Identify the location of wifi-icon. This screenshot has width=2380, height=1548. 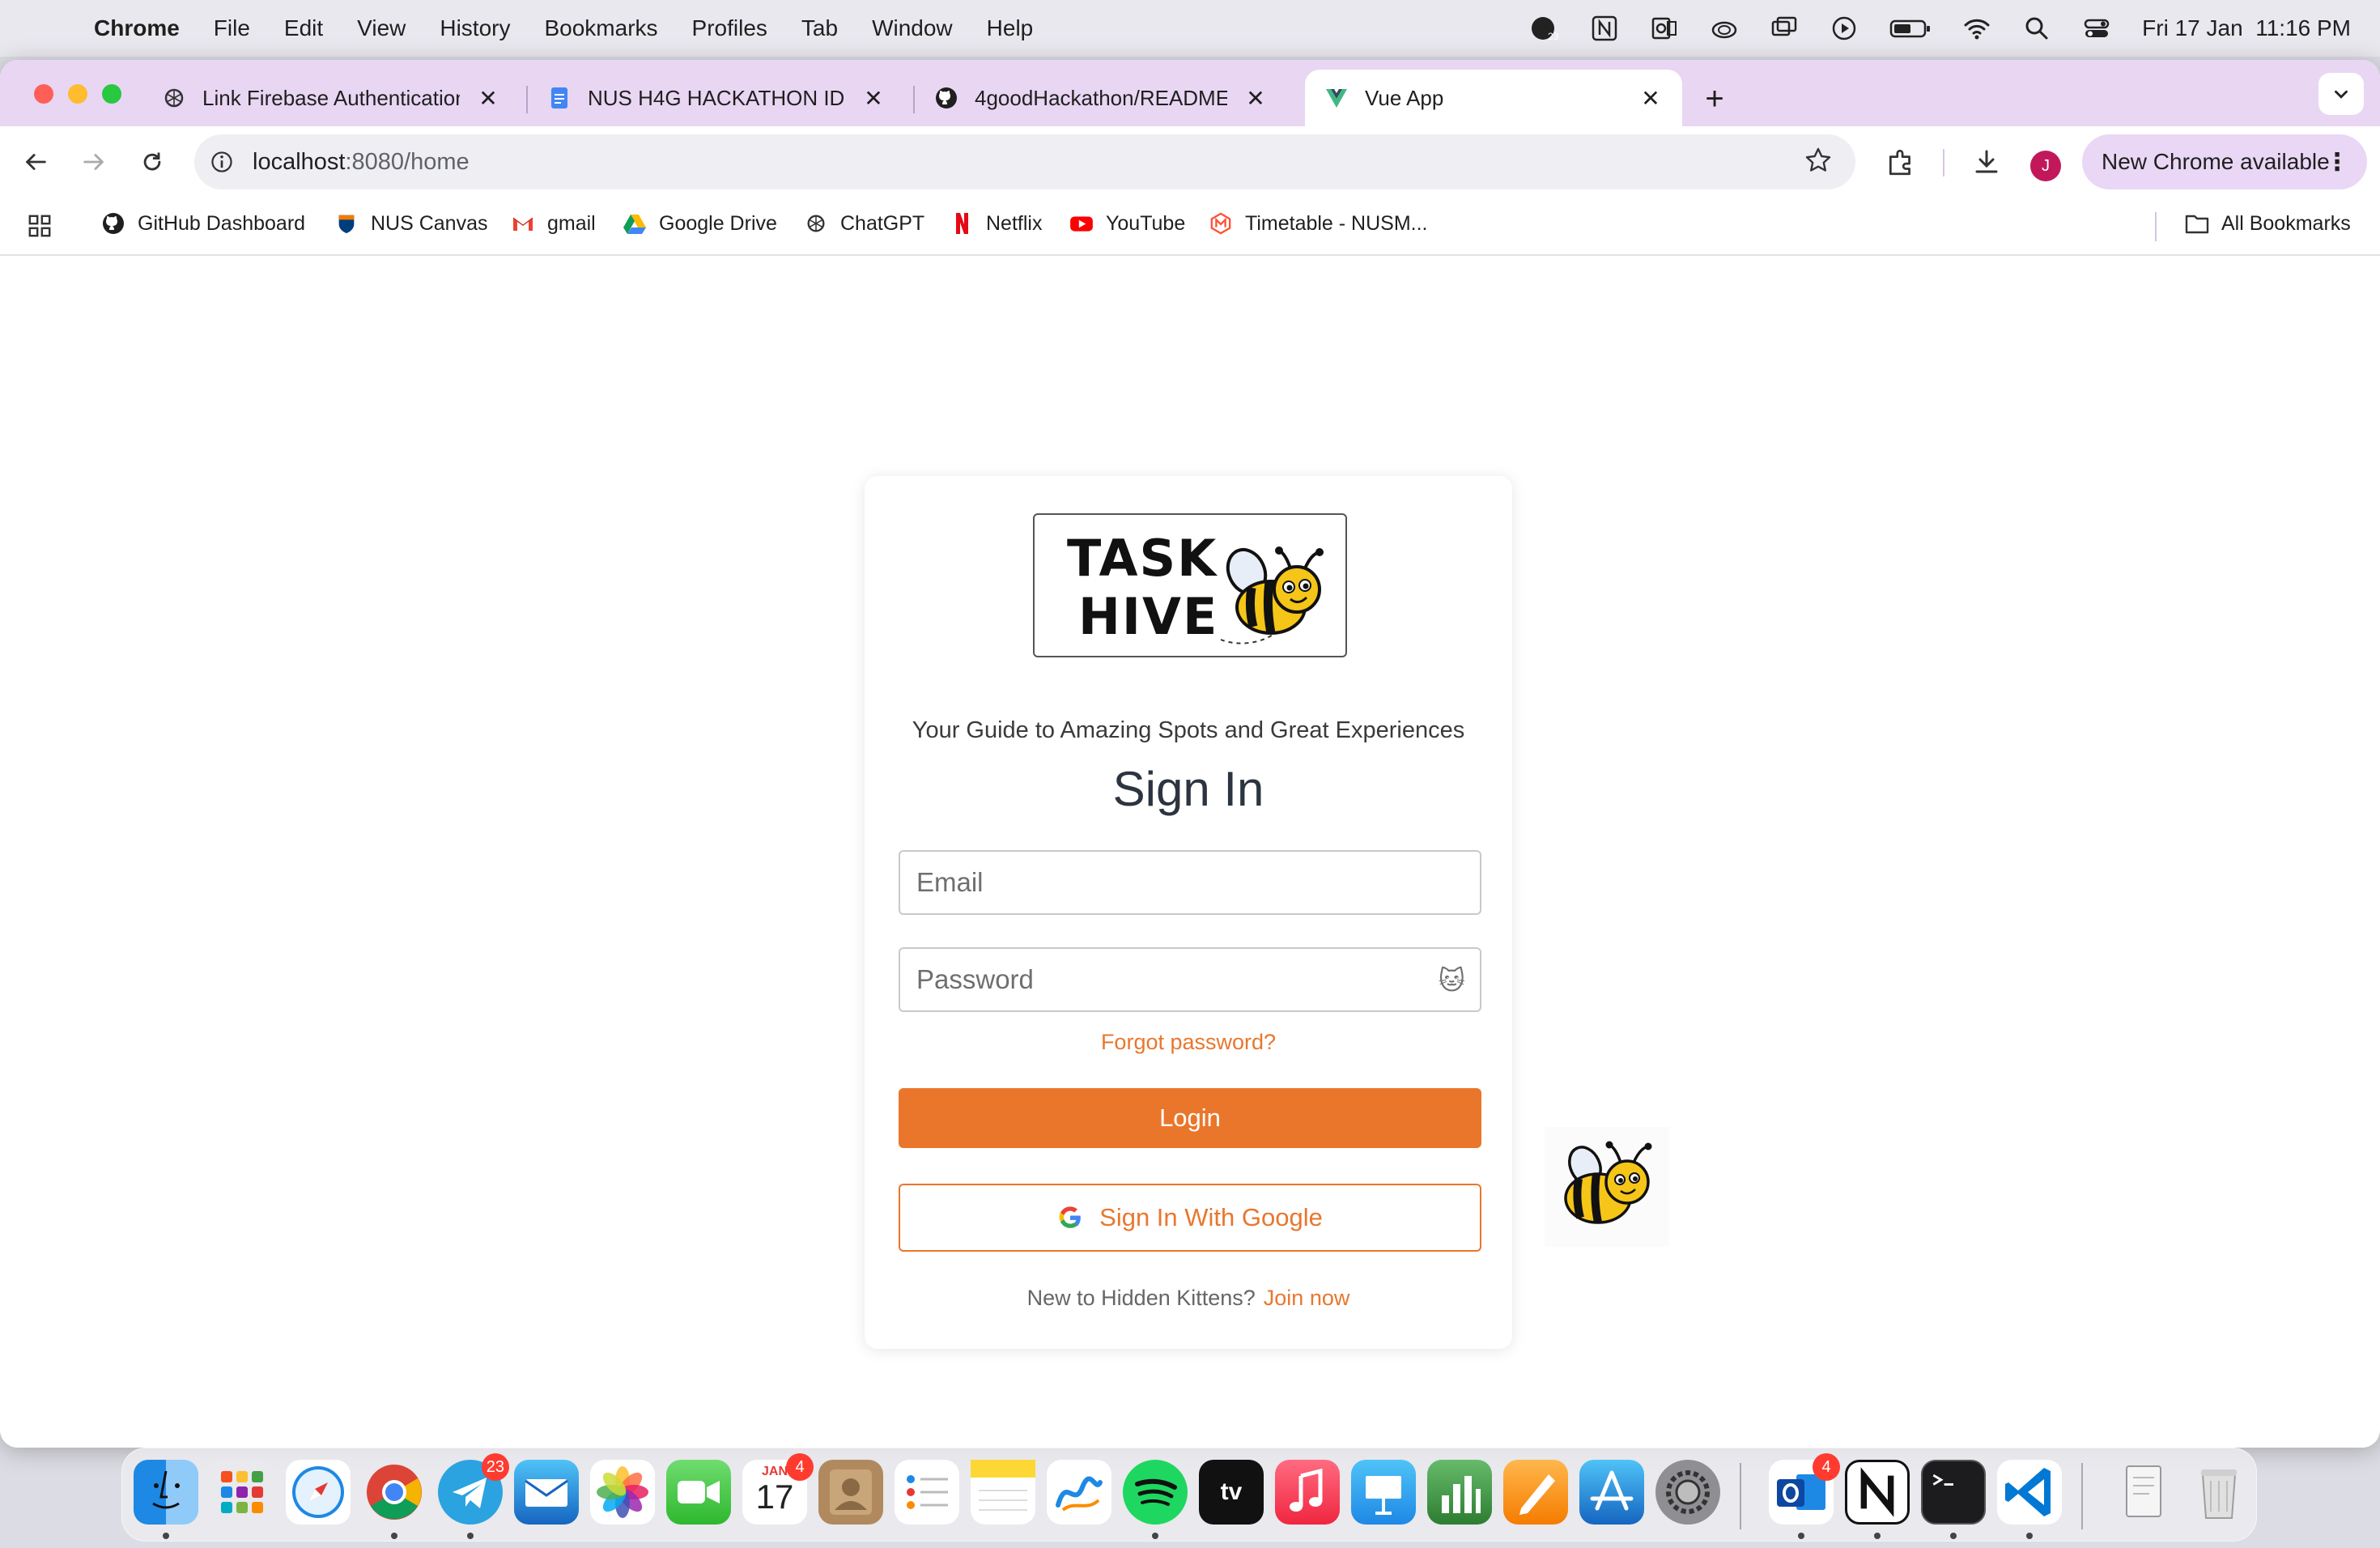
(1976, 29).